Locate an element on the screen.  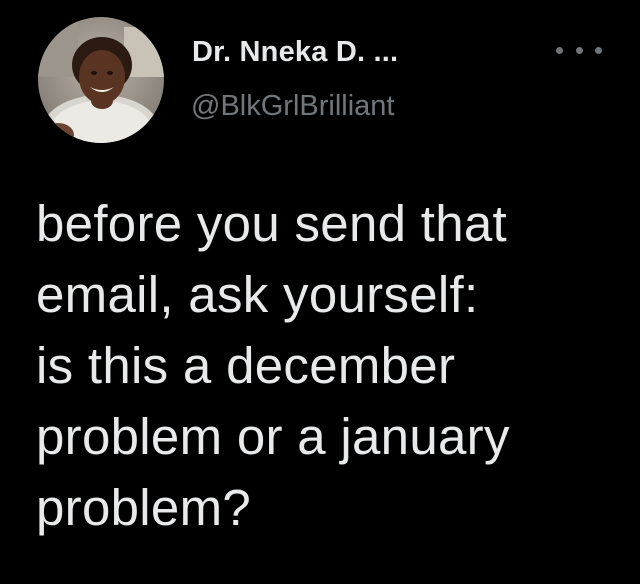
profile-photo-icon is located at coordinates (101, 80).